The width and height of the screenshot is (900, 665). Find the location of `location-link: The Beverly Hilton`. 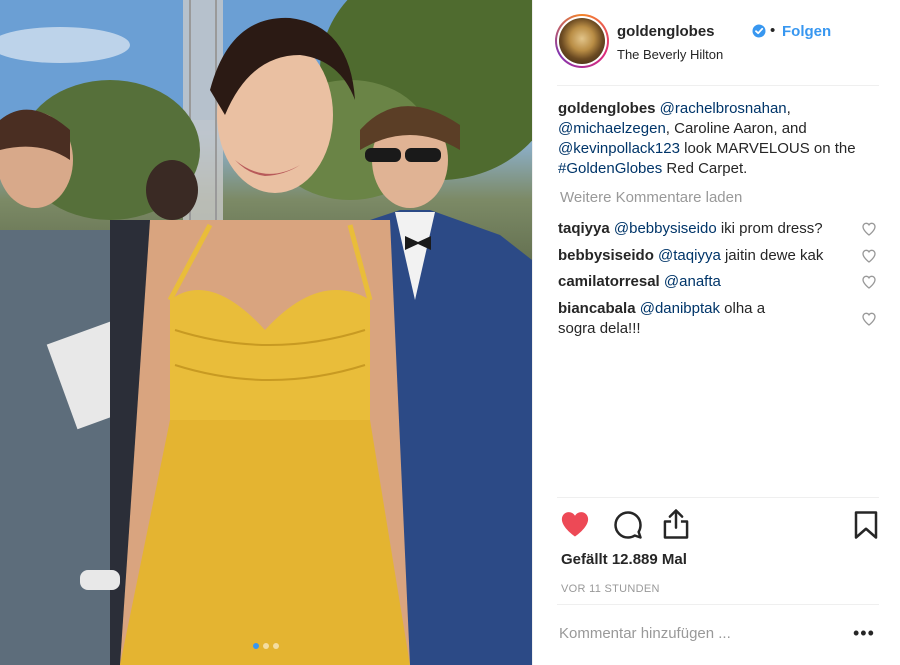

location-link: The Beverly Hilton is located at coordinates (670, 54).